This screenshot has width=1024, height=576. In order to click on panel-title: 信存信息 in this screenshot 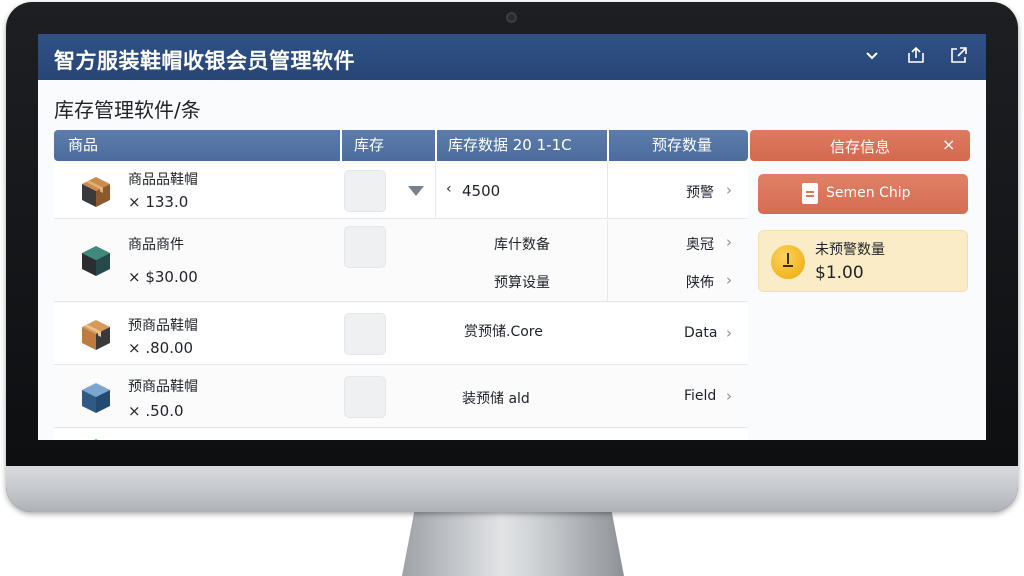, I will do `click(860, 147)`.